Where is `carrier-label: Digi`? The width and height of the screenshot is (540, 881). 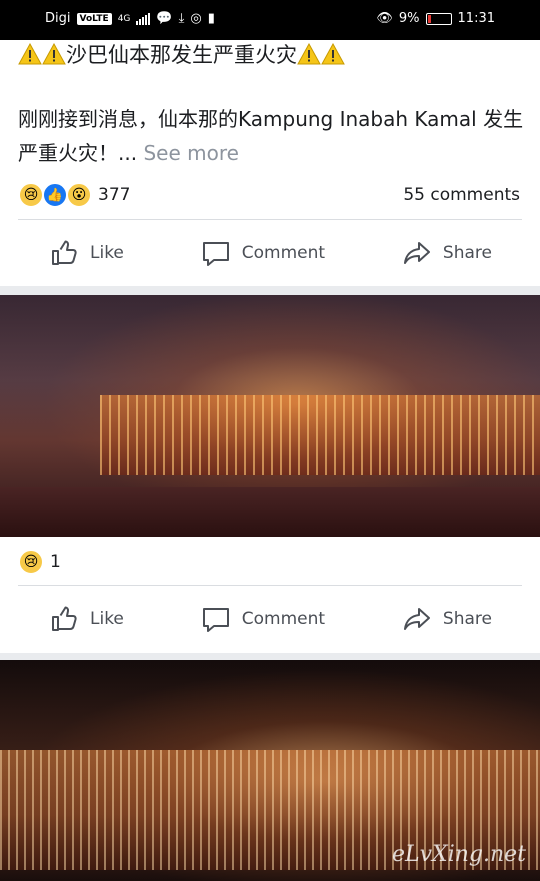
carrier-label: Digi is located at coordinates (58, 18).